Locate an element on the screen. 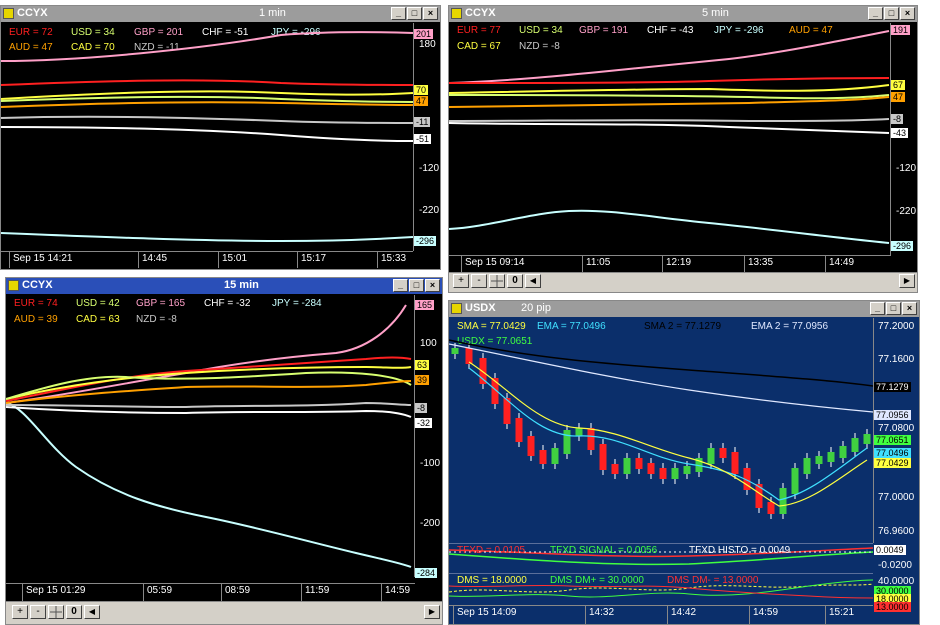 The image size is (940, 625). x-tick: 14:45 is located at coordinates (152, 260).